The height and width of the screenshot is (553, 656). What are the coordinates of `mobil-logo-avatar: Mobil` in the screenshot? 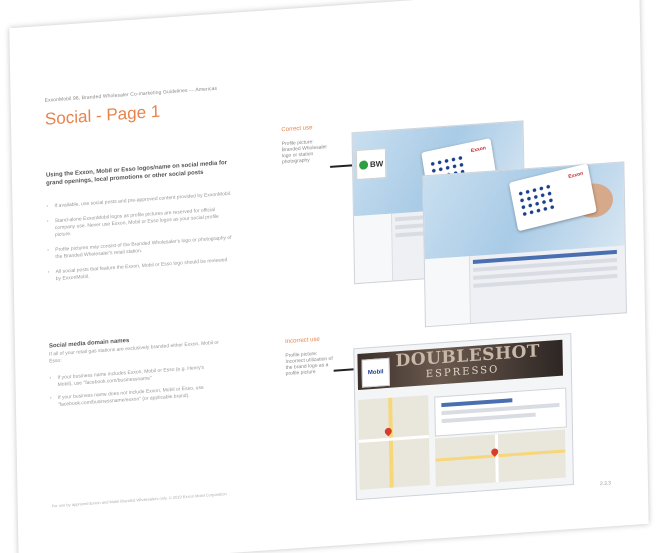 It's located at (375, 372).